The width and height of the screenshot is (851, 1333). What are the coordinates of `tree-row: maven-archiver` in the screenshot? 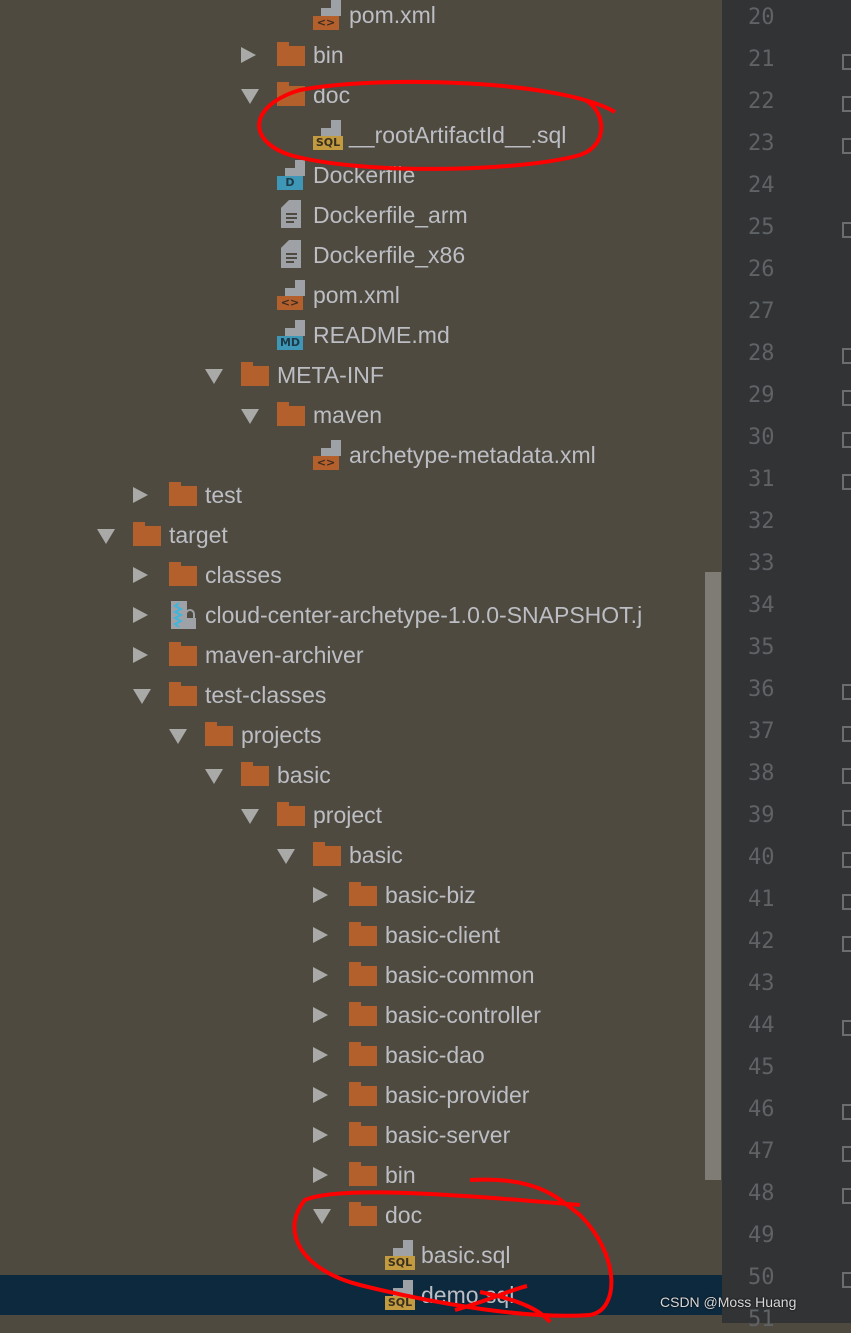 It's located at (361, 655).